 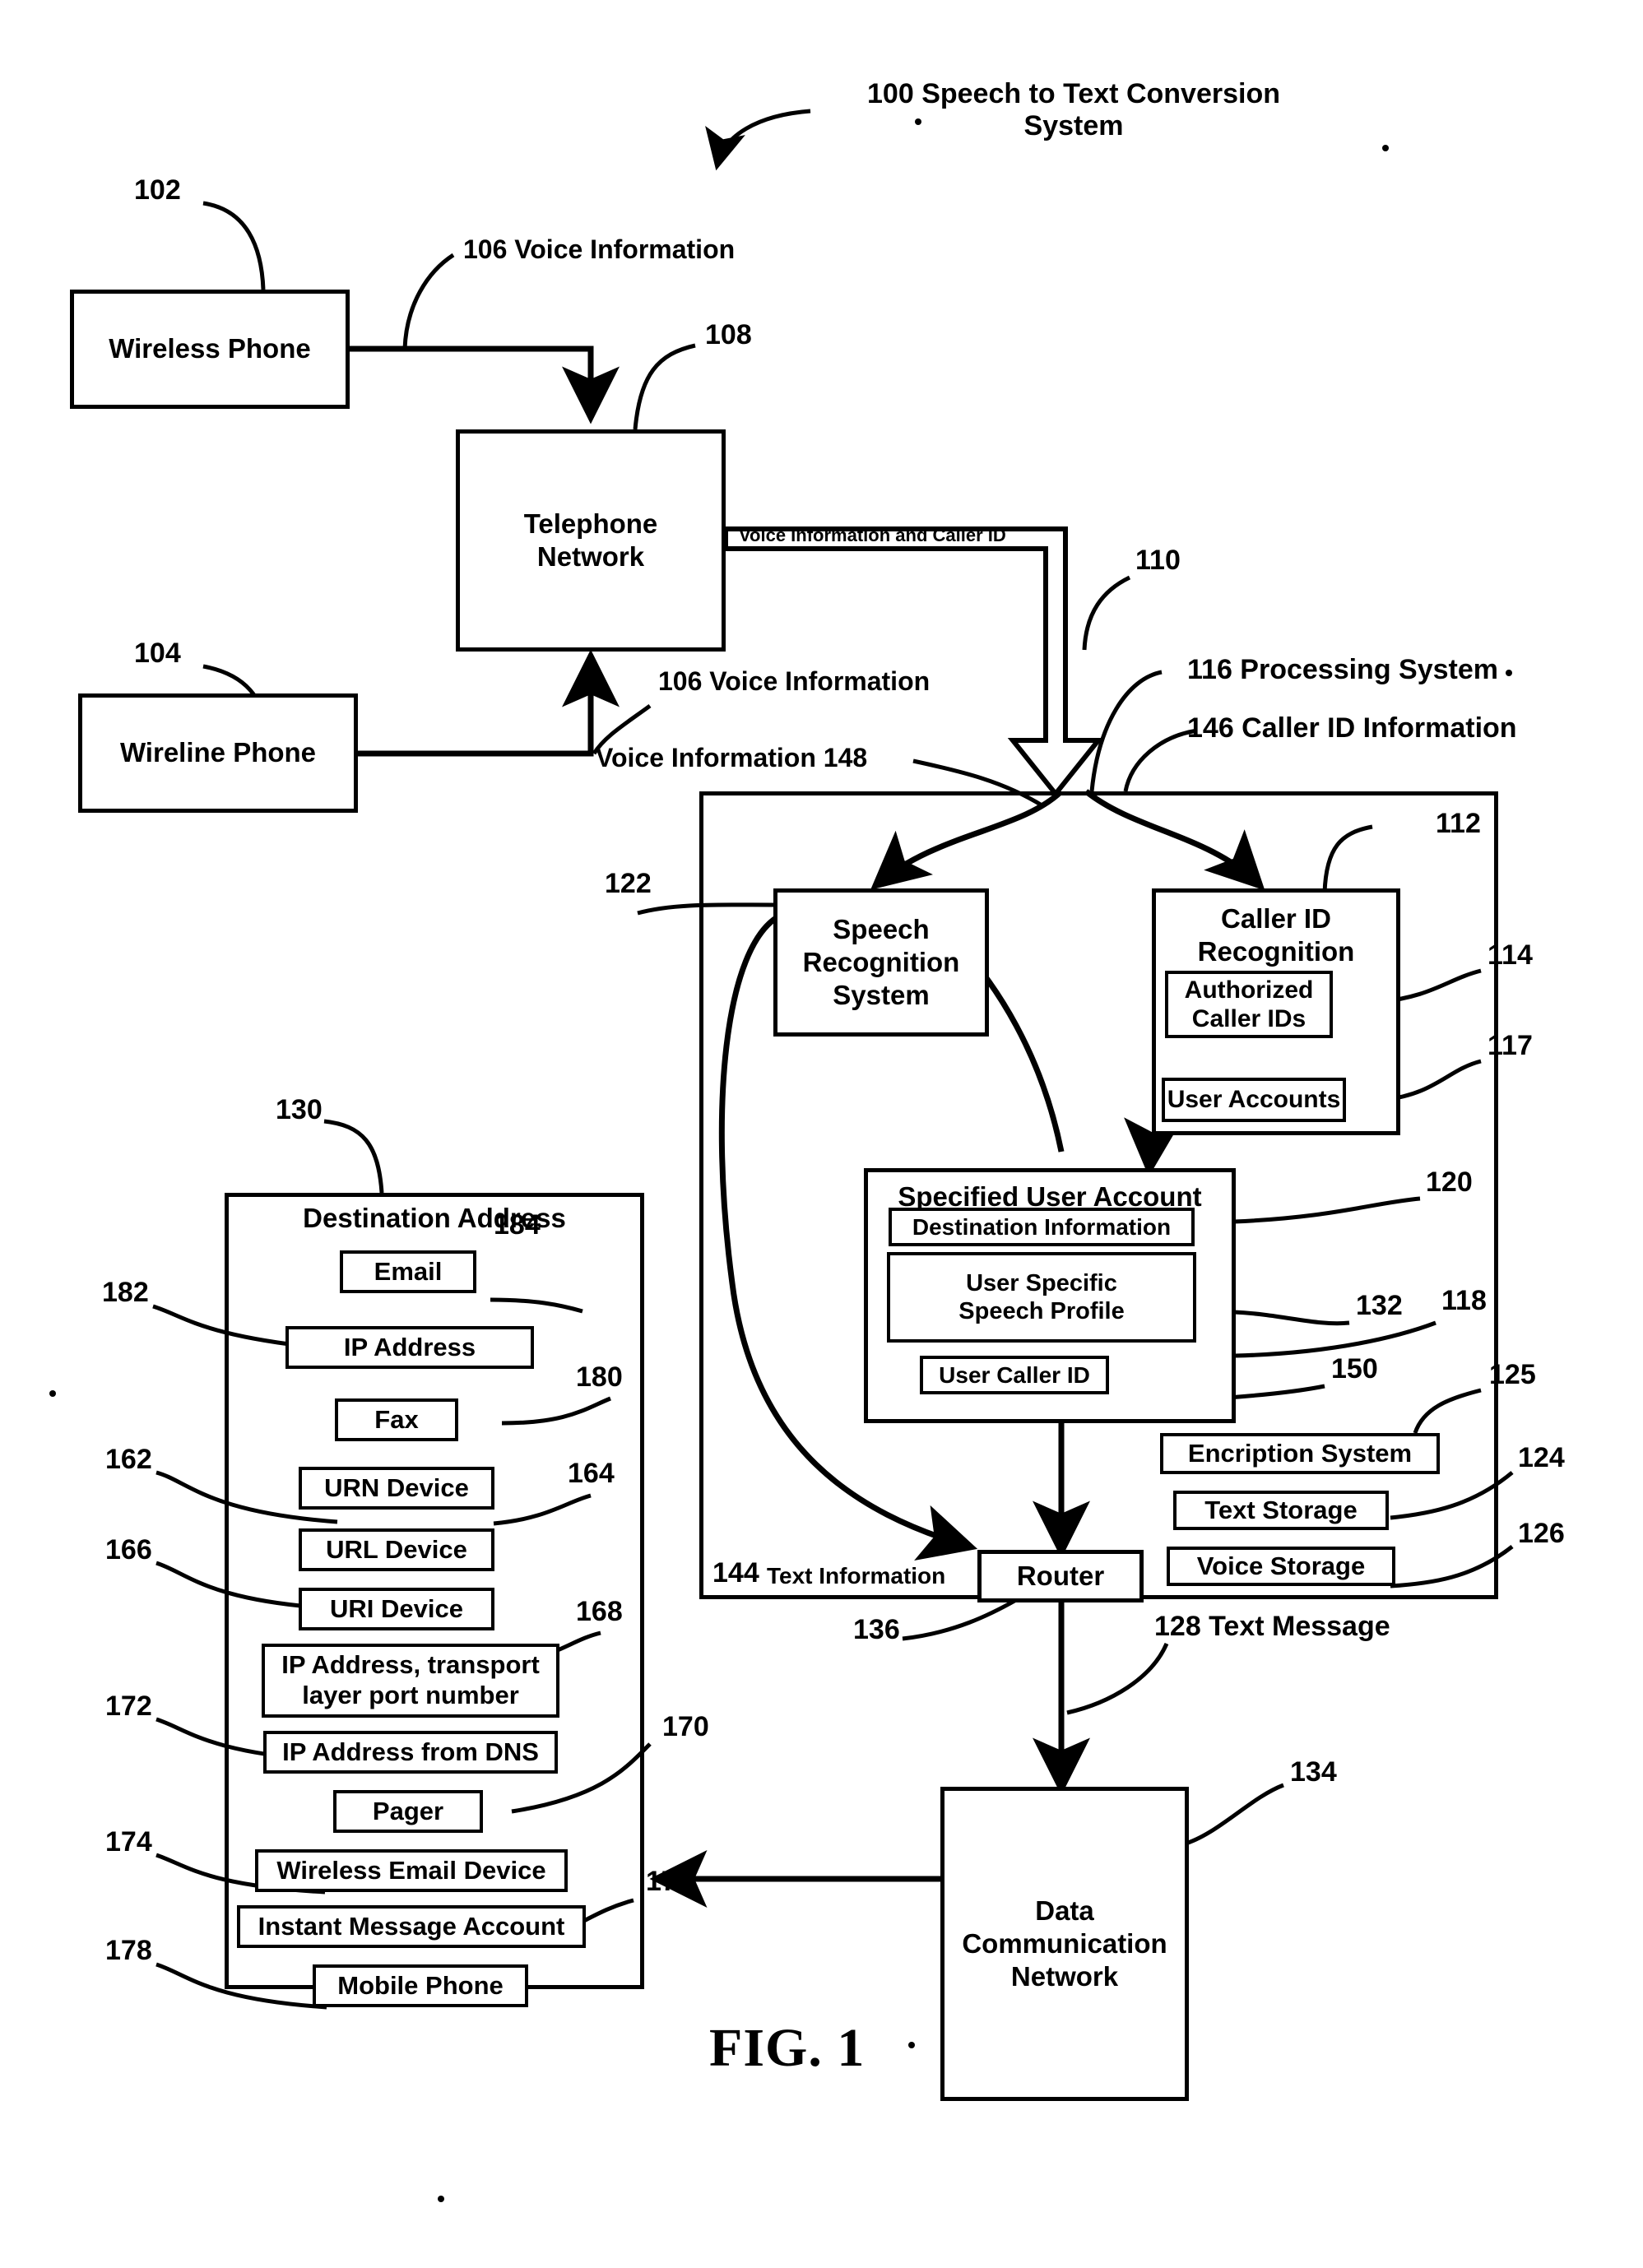 I want to click on user-caller-id-label: User Caller ID, so click(x=1014, y=1374).